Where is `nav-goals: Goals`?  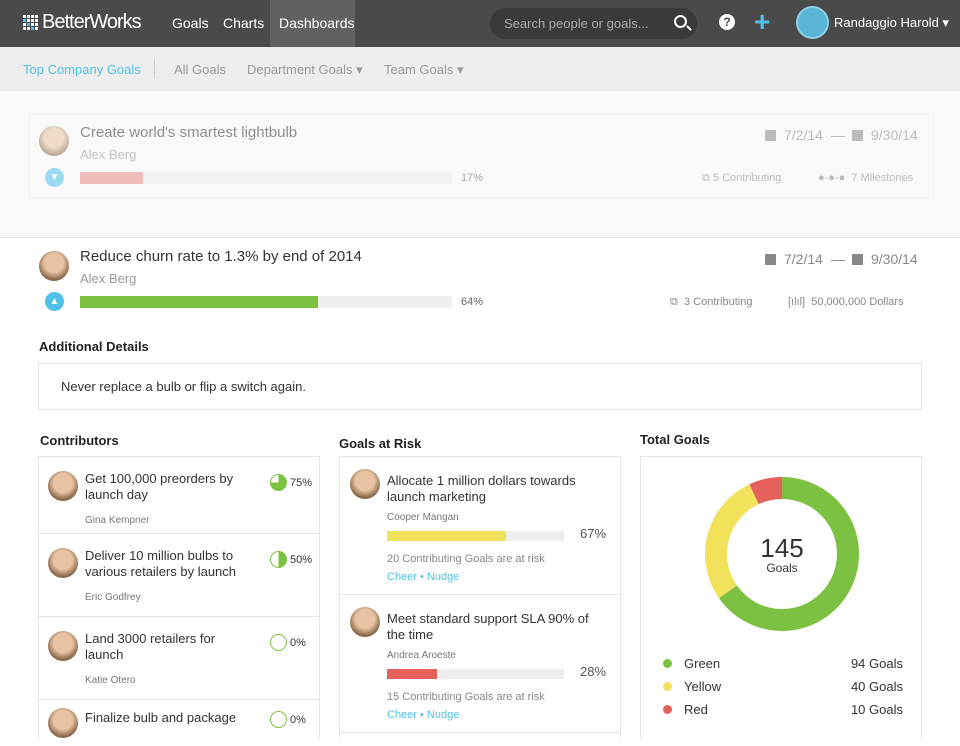 nav-goals: Goals is located at coordinates (190, 23).